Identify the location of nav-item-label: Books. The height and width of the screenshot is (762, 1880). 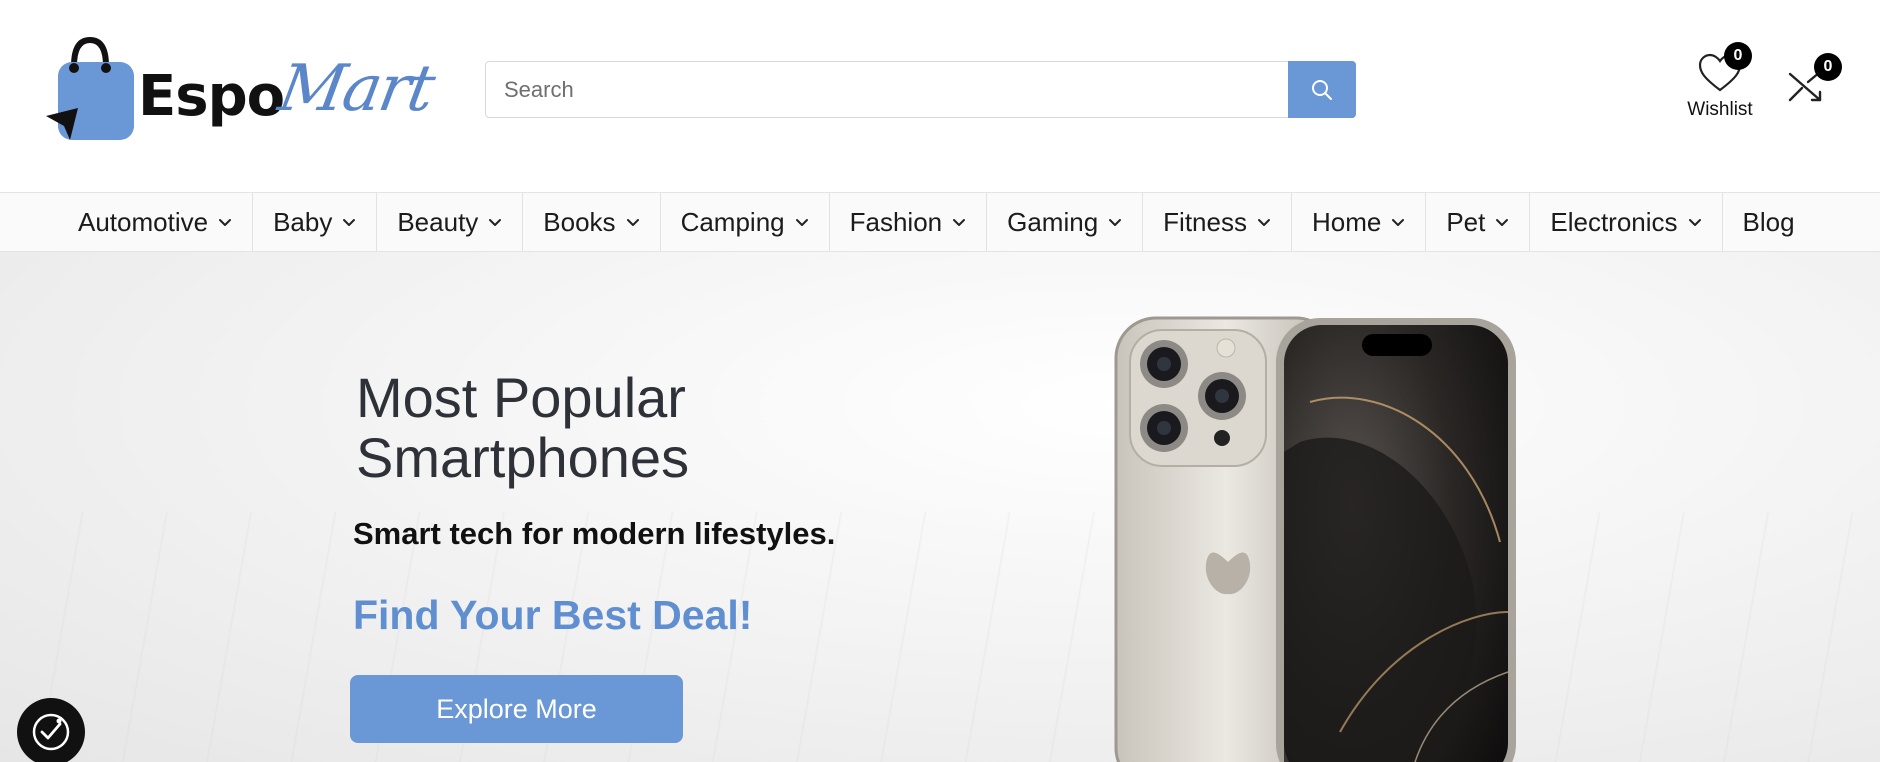
(579, 222).